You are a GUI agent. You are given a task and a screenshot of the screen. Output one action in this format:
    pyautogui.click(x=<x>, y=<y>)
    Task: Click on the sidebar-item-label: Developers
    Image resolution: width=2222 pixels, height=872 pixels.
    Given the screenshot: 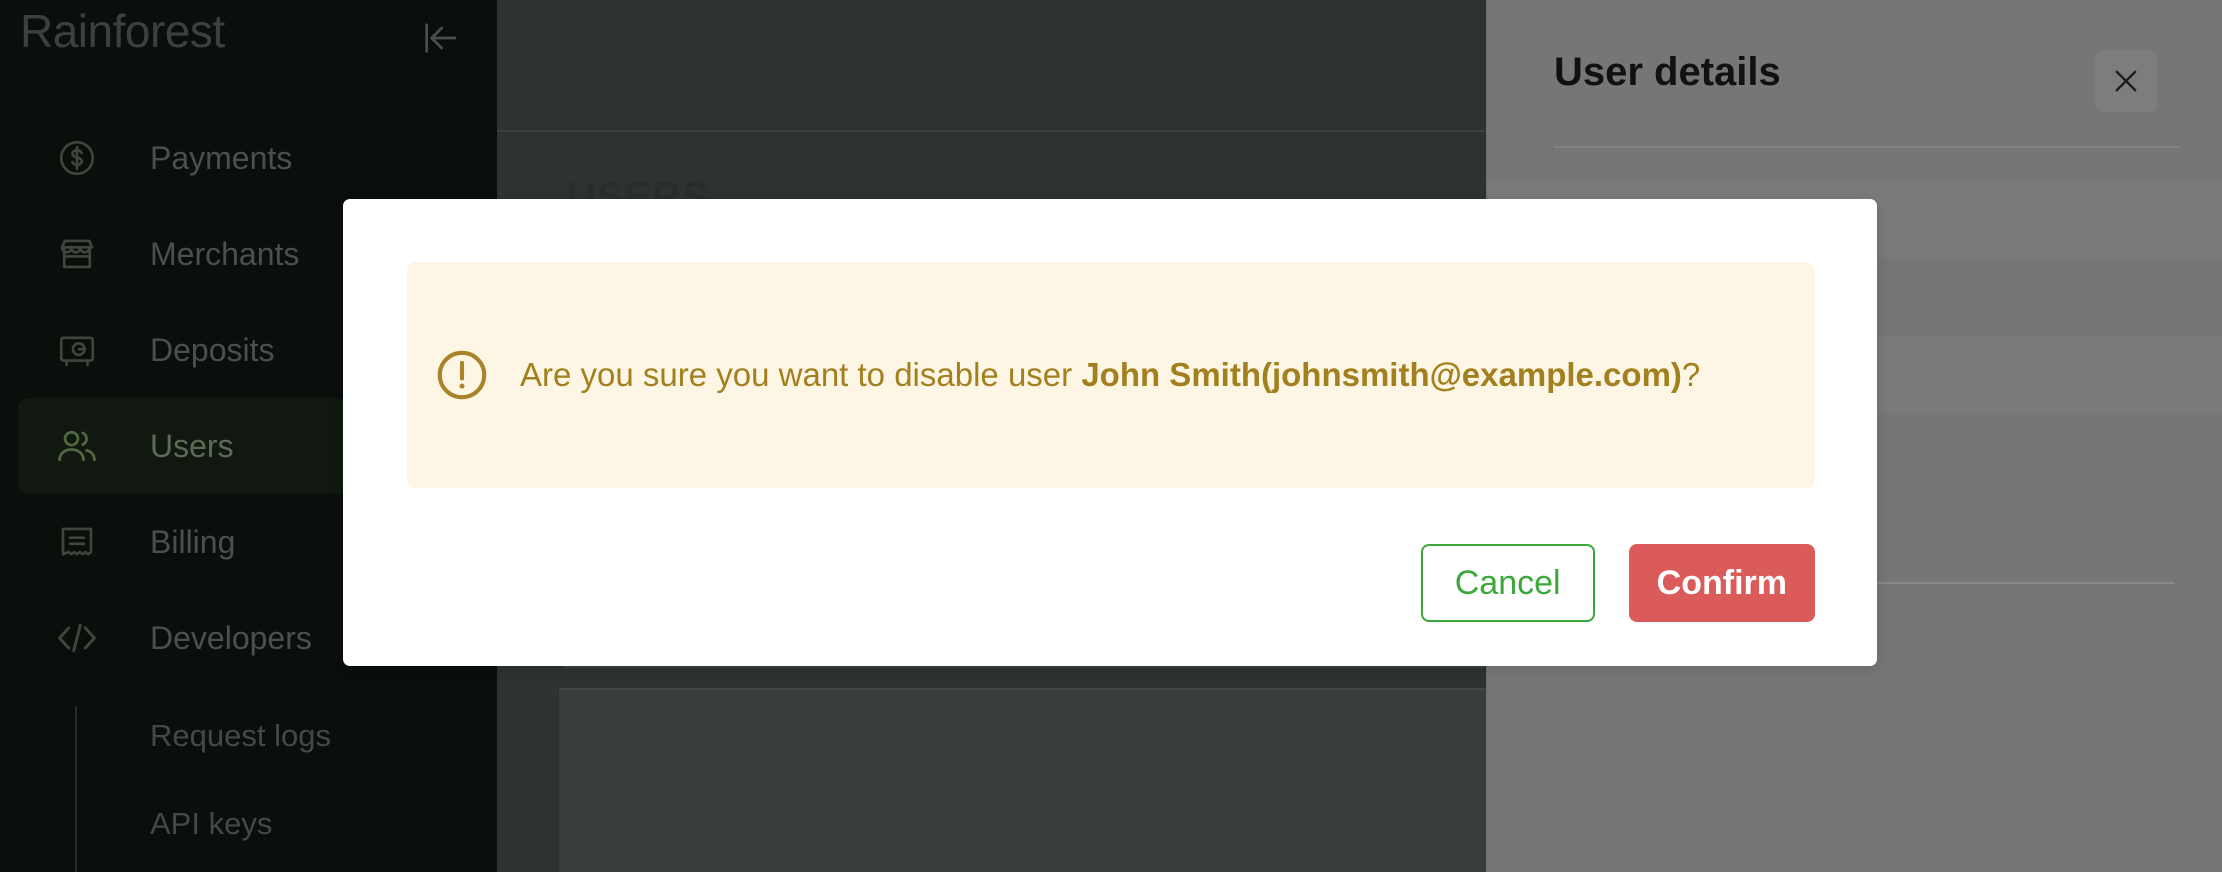 What is the action you would take?
    pyautogui.click(x=231, y=637)
    